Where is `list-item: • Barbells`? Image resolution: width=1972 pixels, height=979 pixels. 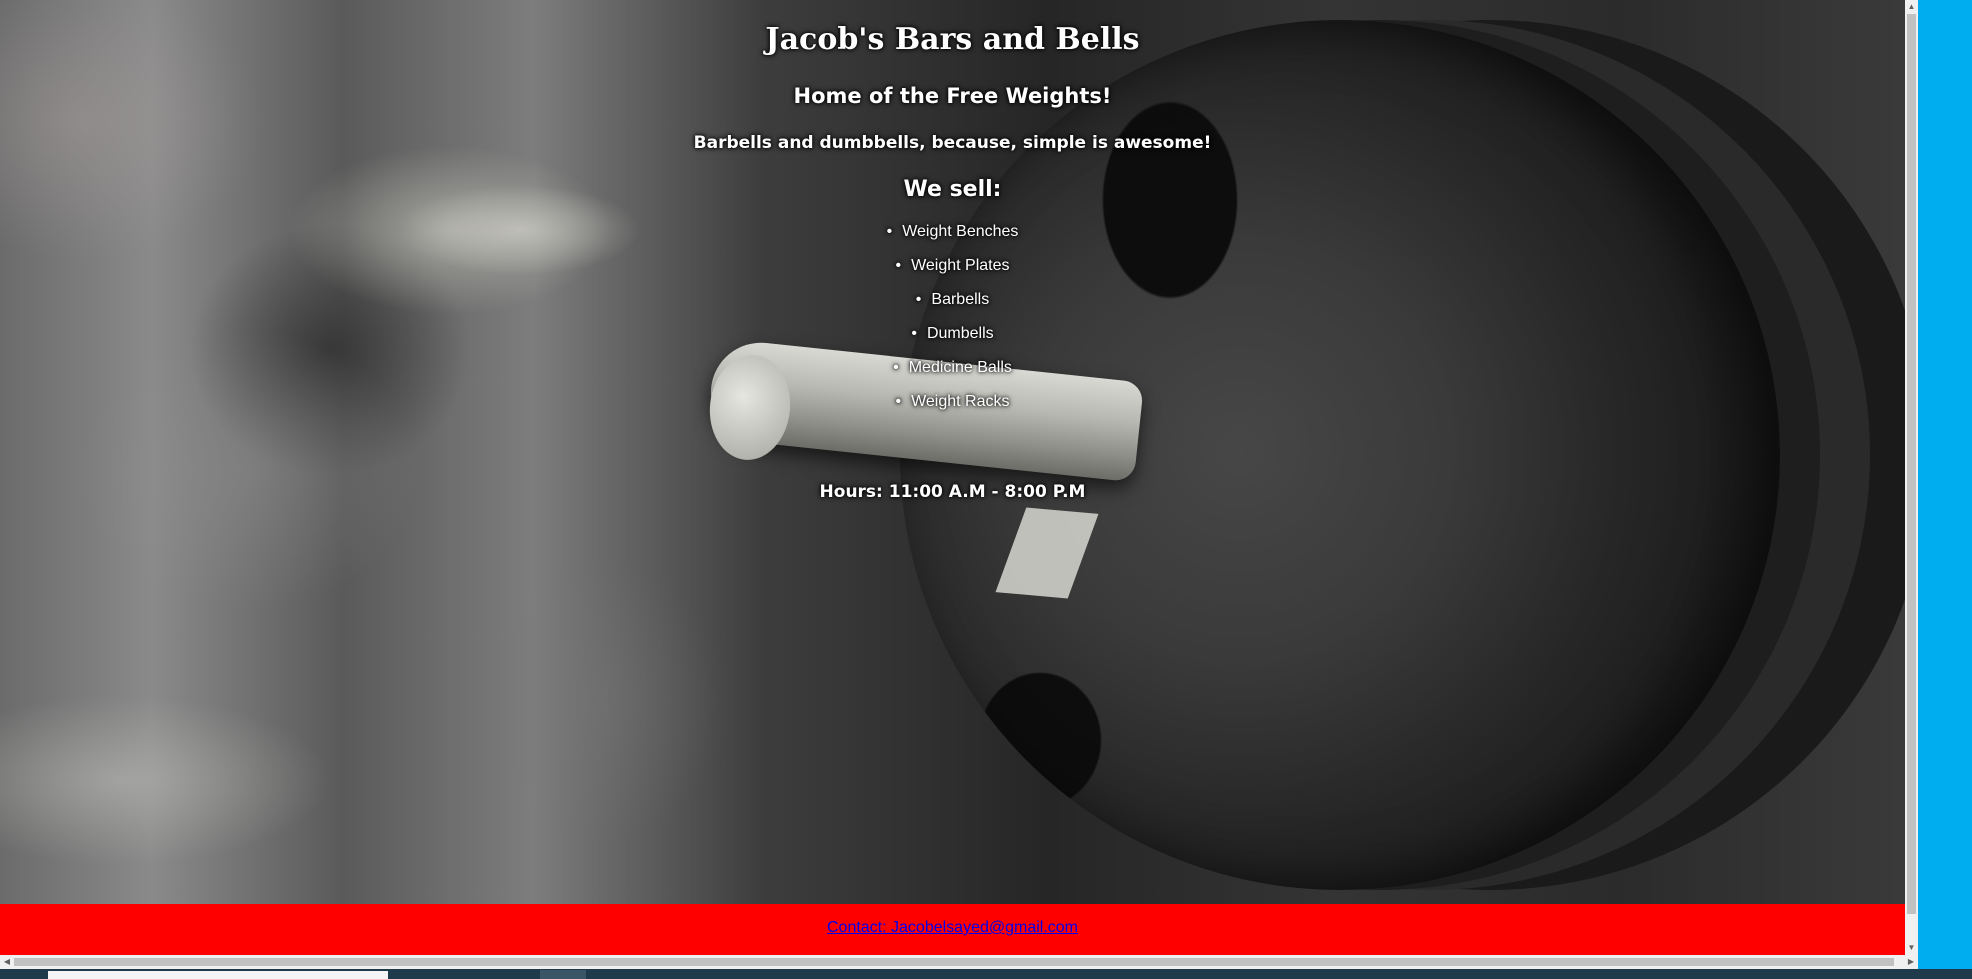 list-item: • Barbells is located at coordinates (952, 307).